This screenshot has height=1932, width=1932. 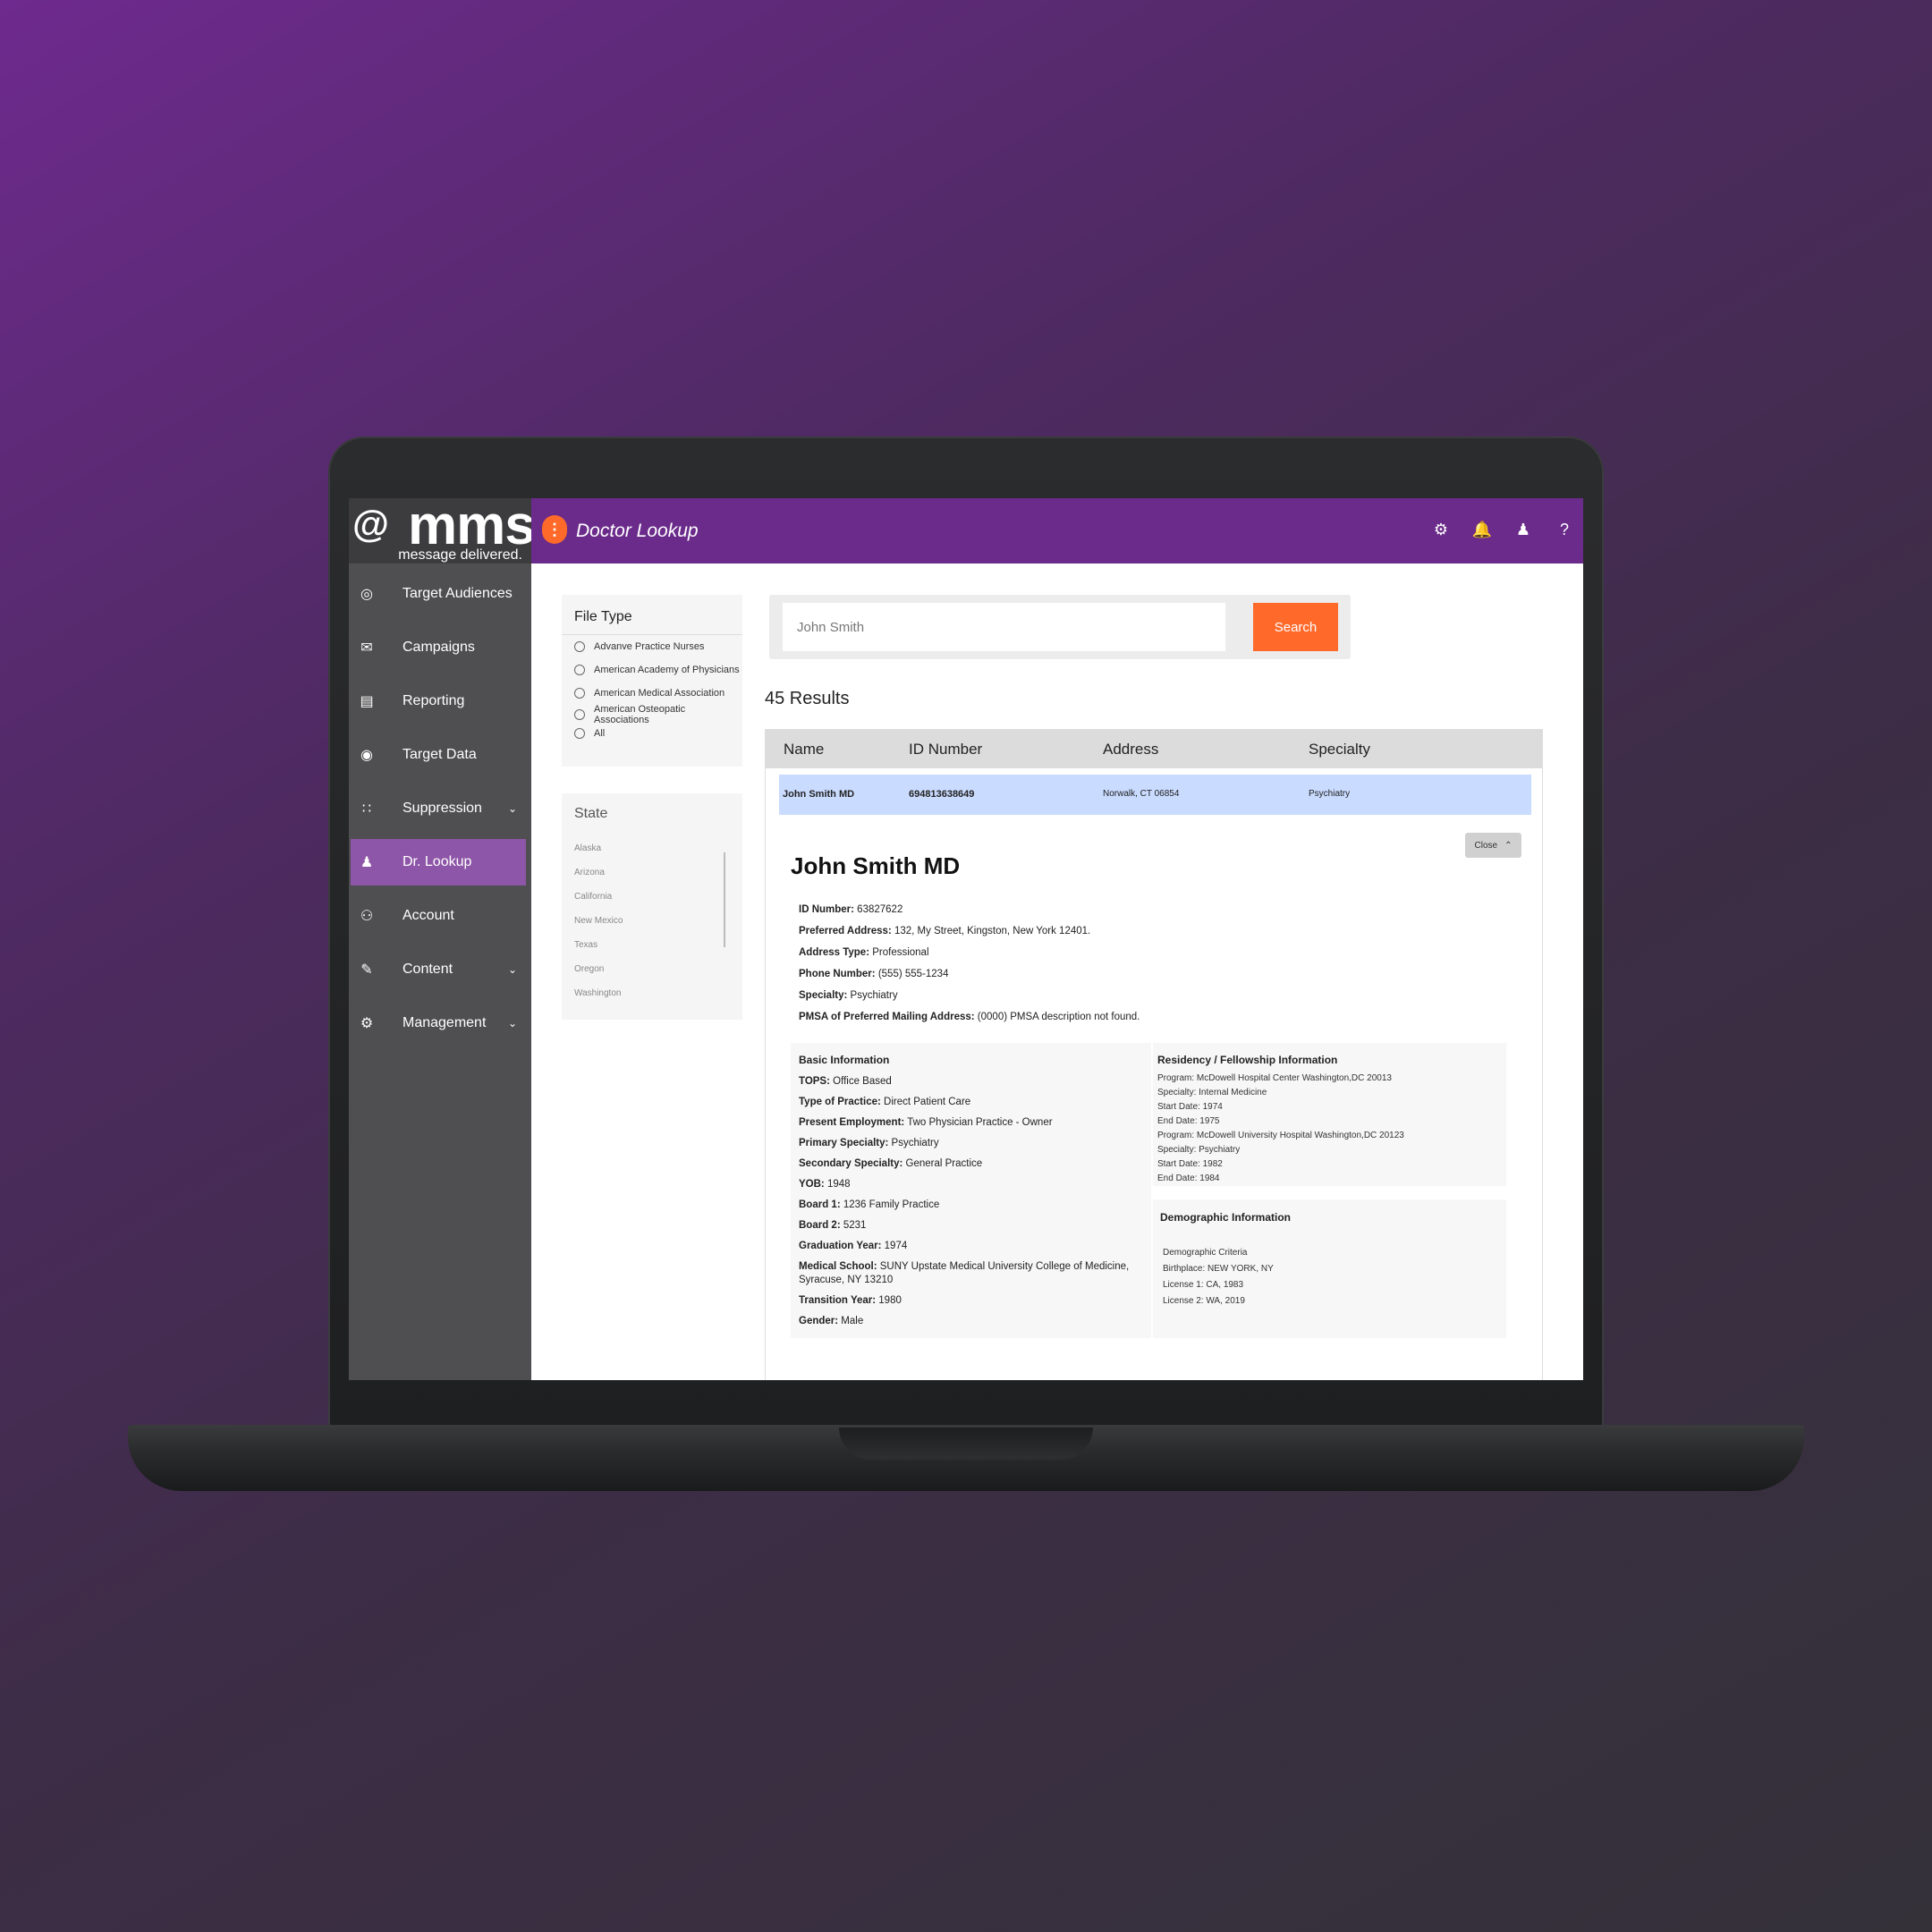 I want to click on sidebar-item-label: Management, so click(x=444, y=1022).